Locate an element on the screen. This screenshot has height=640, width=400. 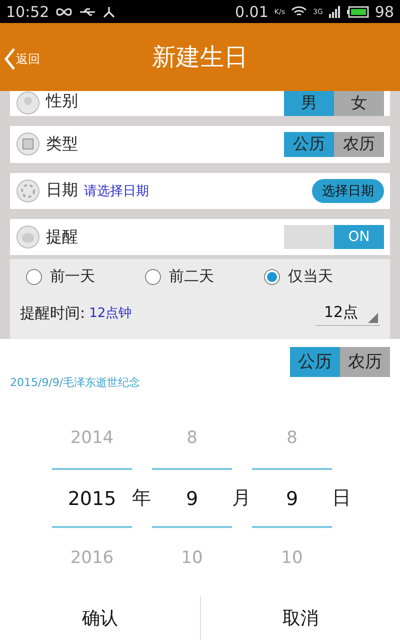
infinity-icon is located at coordinates (64, 11).